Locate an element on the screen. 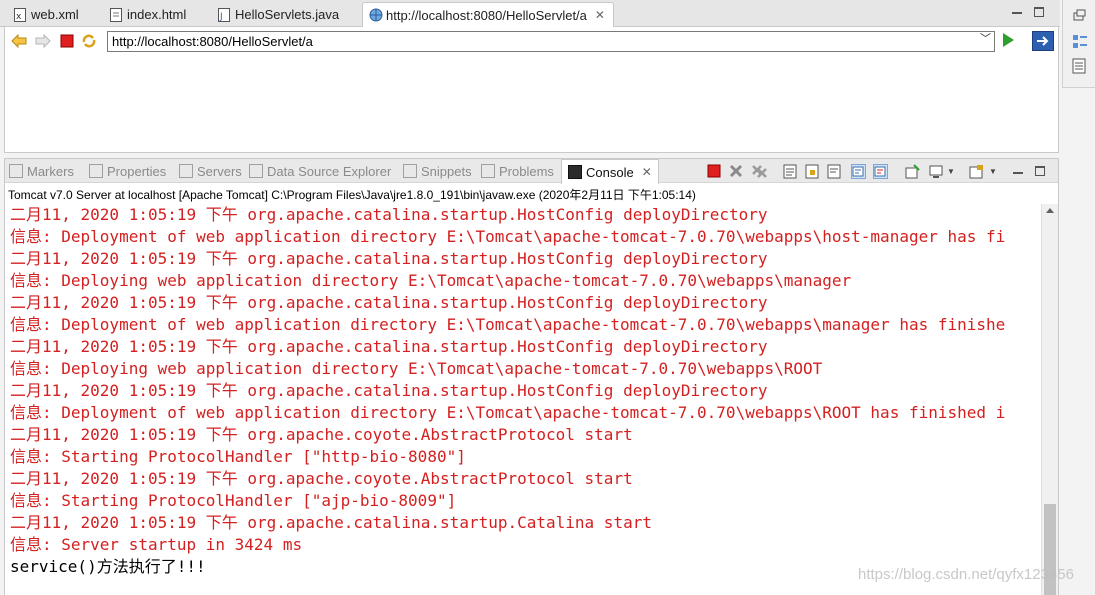  show-on-stderr-icon is located at coordinates (880, 171).